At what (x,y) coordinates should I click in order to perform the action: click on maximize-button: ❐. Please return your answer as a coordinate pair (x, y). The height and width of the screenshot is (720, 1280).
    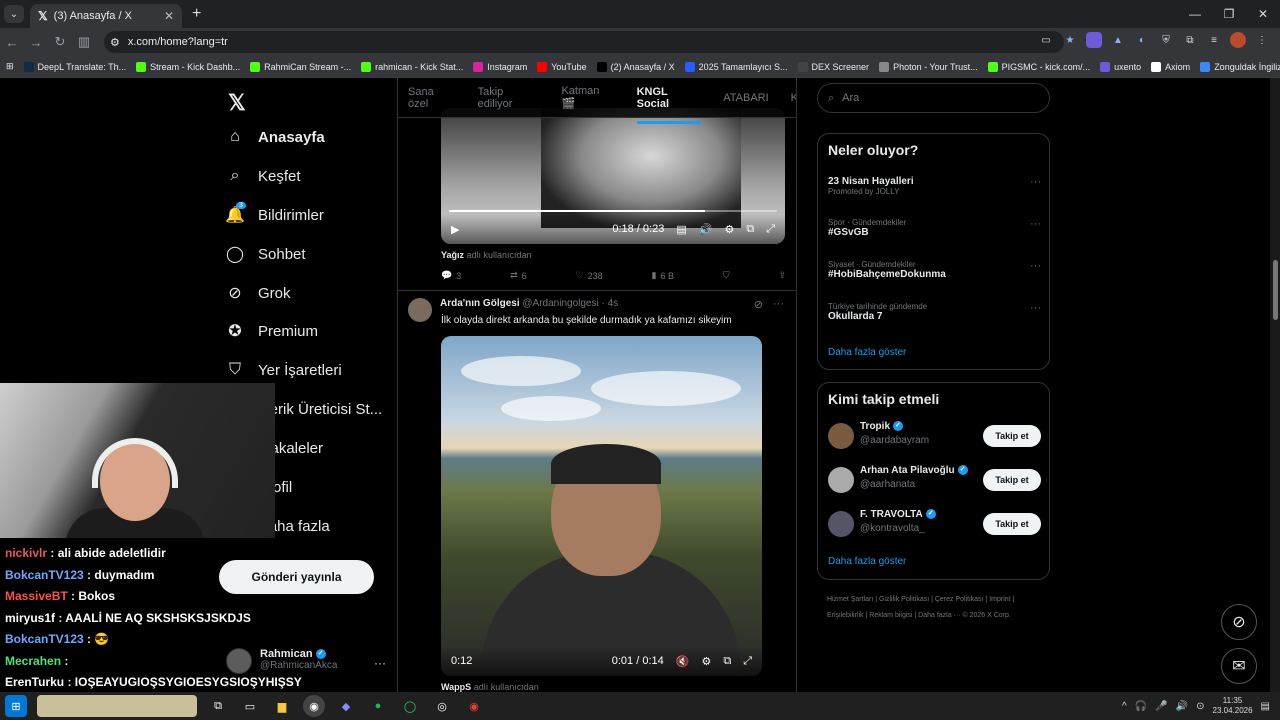
    Looking at the image, I should click on (1229, 14).